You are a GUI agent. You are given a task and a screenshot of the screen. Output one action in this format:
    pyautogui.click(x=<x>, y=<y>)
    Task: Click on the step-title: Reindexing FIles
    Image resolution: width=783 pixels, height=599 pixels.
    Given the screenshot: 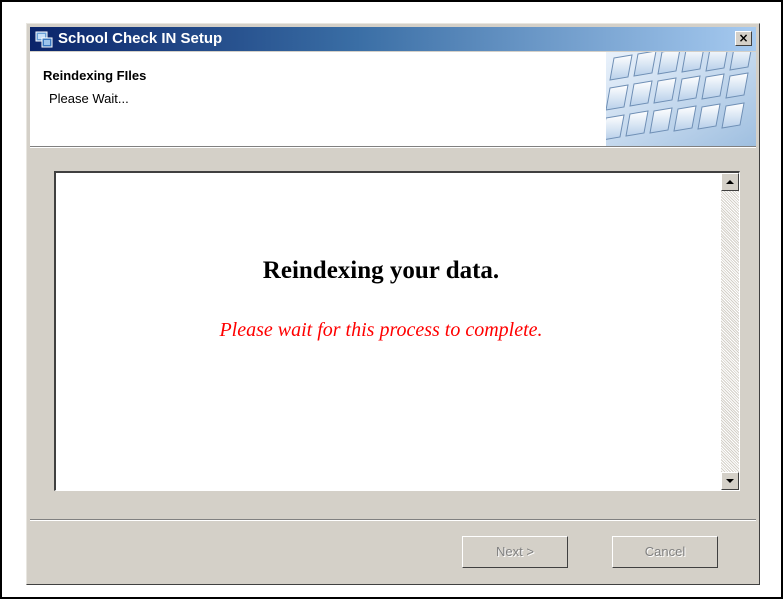 What is the action you would take?
    pyautogui.click(x=95, y=75)
    